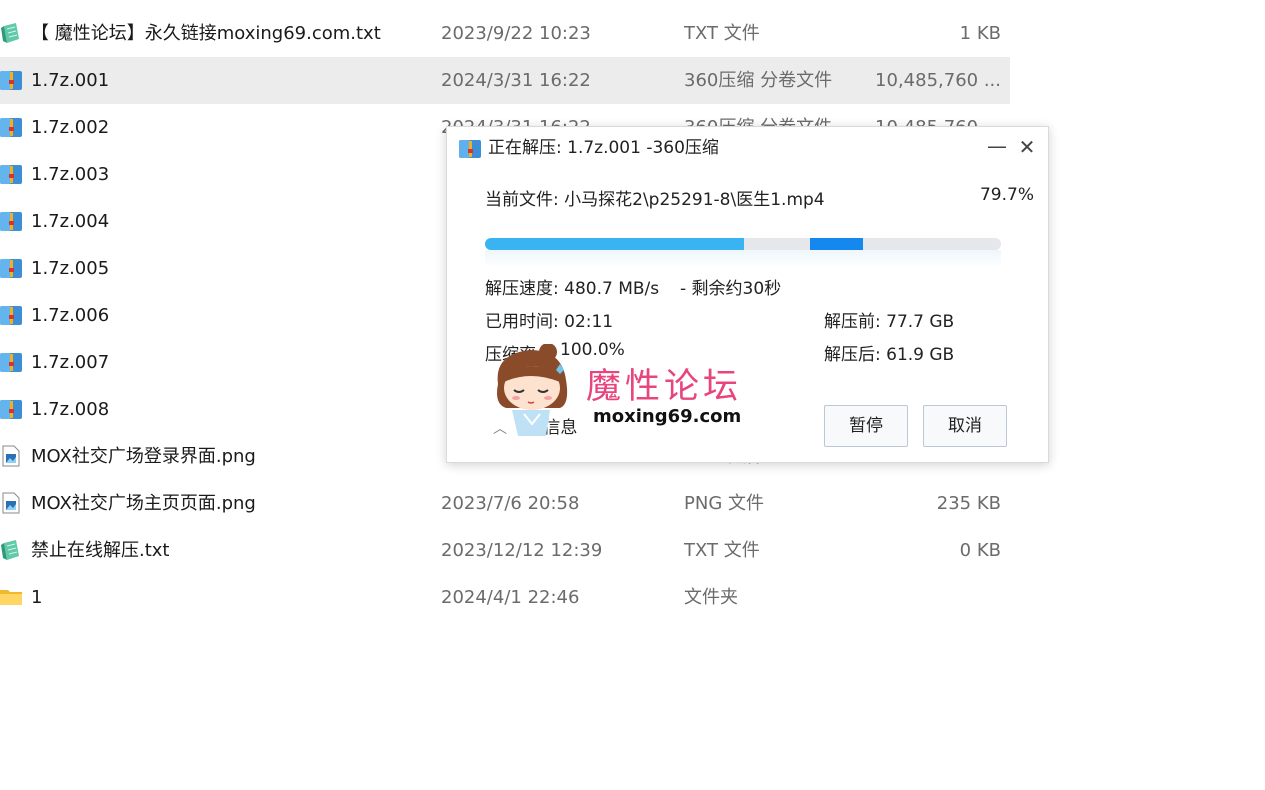  I want to click on file-date: 2023/7/6 20:58, so click(510, 503).